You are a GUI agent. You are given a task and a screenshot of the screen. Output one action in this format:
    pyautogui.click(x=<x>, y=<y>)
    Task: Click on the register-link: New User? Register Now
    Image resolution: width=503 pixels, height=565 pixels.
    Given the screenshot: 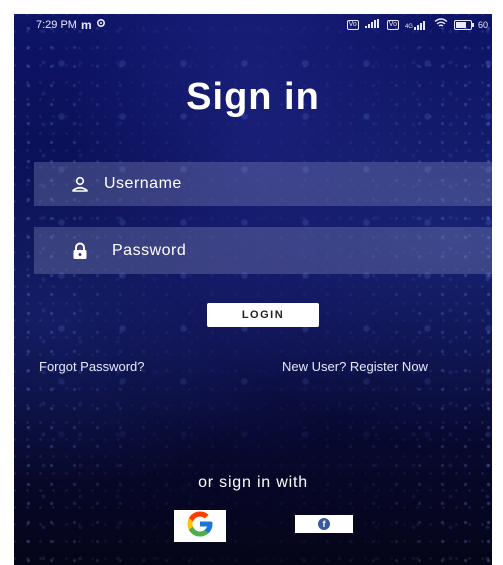 What is the action you would take?
    pyautogui.click(x=355, y=366)
    